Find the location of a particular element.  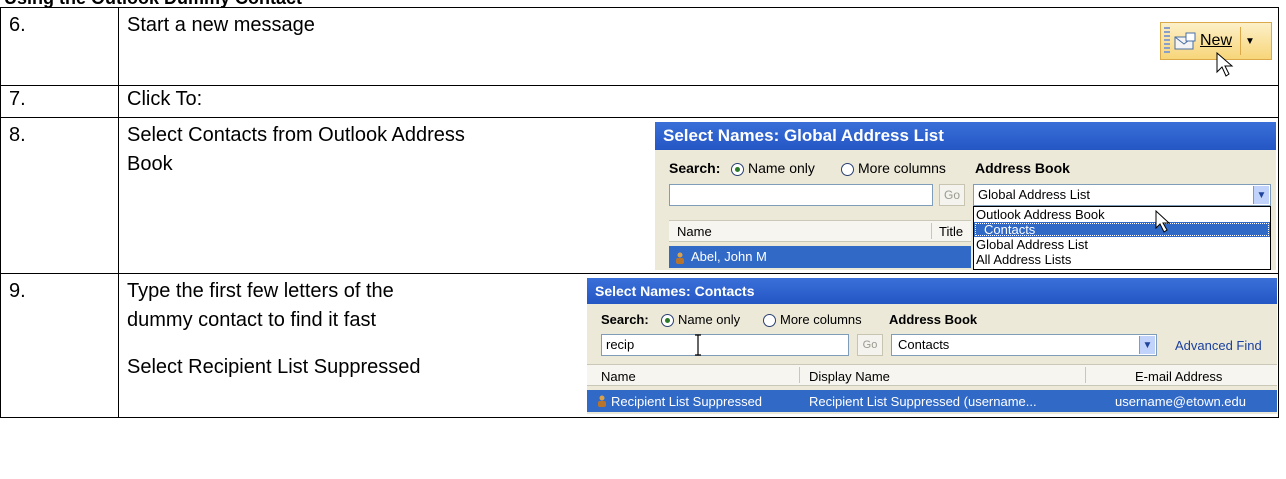

step-text-line: Book is located at coordinates (150, 164).